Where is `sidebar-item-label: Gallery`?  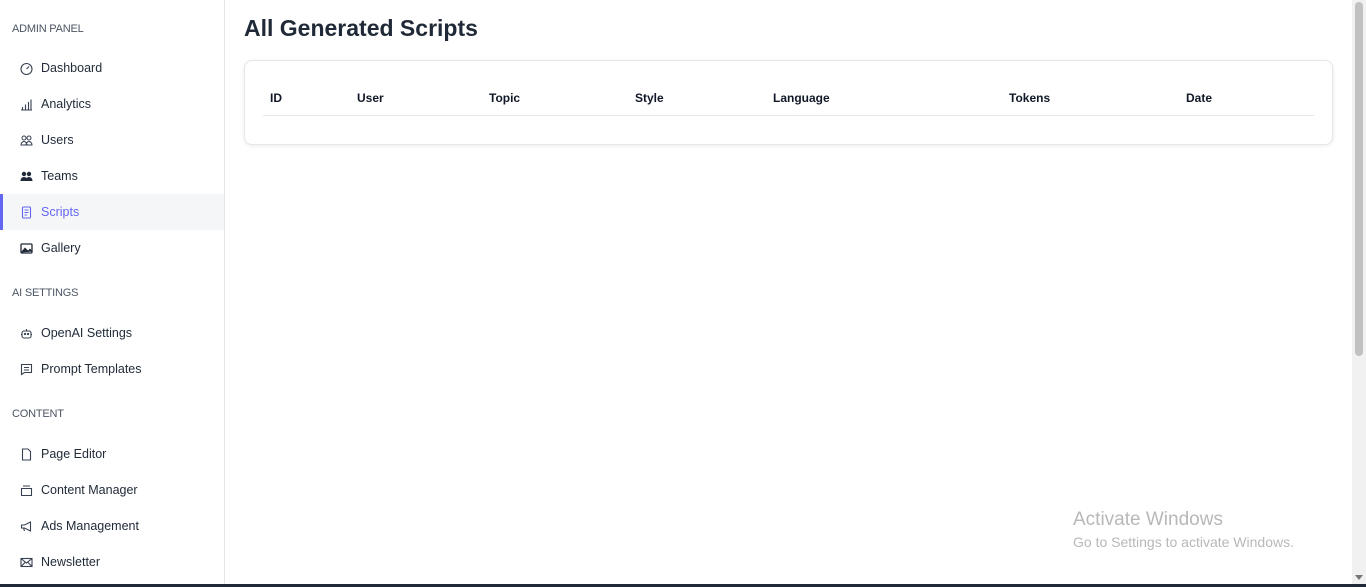
sidebar-item-label: Gallery is located at coordinates (61, 248).